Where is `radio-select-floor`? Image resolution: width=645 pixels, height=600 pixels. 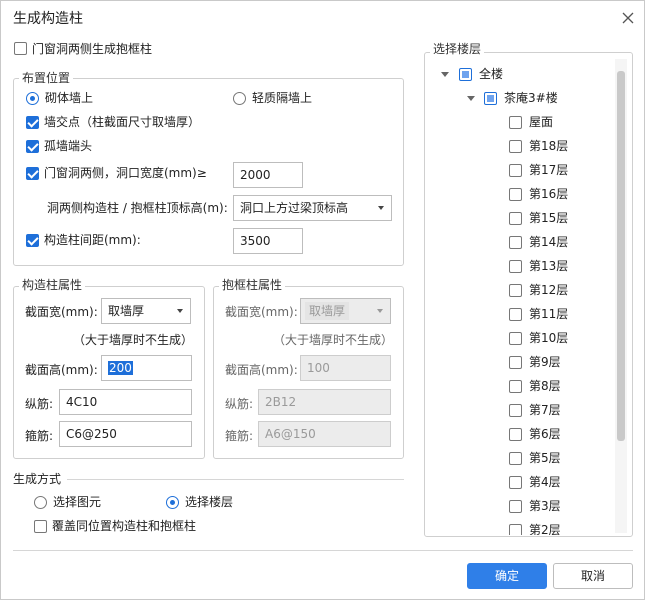
radio-select-floor is located at coordinates (172, 504).